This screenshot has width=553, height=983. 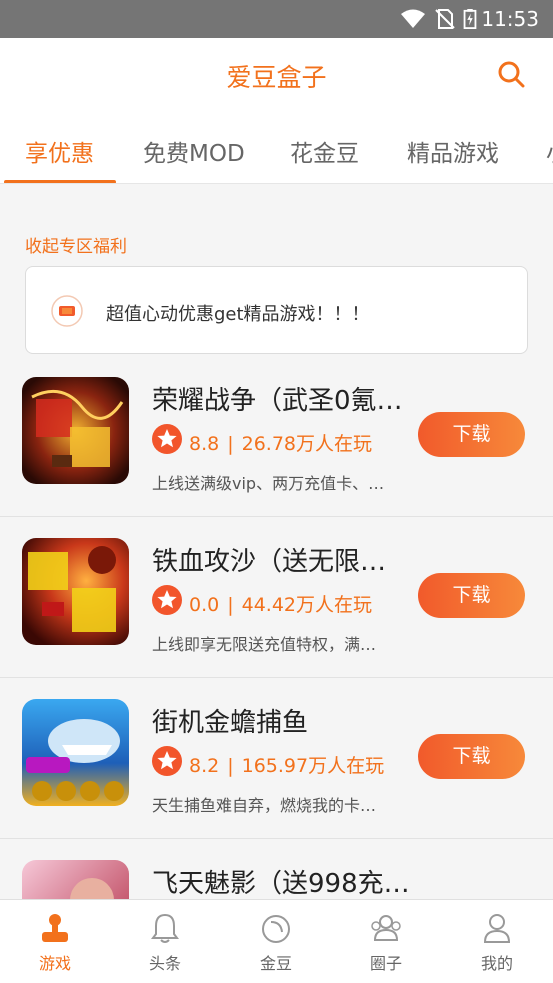 I want to click on nav-gold-beans: 金豆, so click(x=276, y=941).